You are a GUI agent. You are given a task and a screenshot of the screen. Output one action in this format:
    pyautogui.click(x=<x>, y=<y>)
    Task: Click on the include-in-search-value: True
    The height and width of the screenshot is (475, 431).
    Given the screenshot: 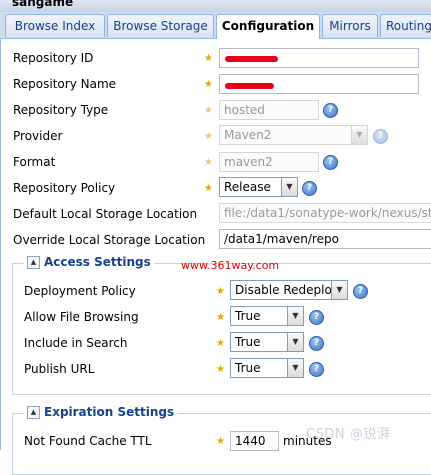 What is the action you would take?
    pyautogui.click(x=258, y=342)
    